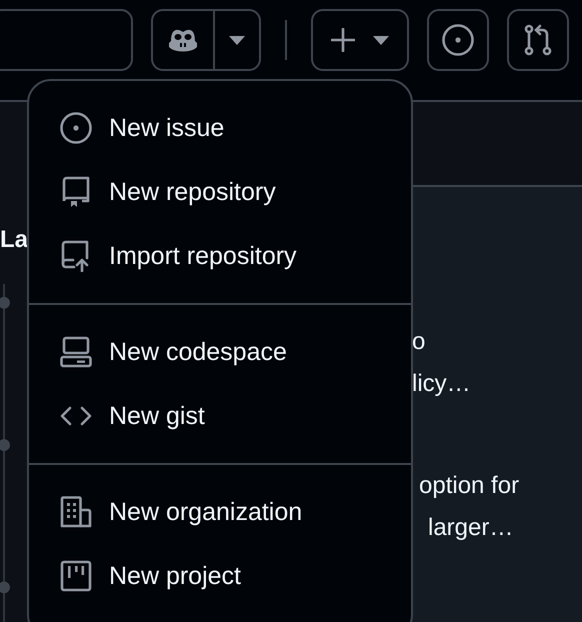 The width and height of the screenshot is (582, 622). I want to click on issues-button, so click(458, 40).